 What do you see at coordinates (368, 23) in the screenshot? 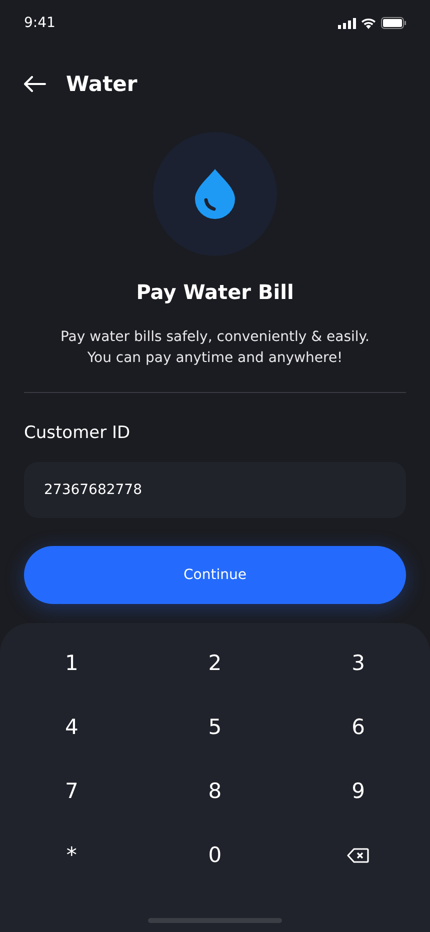
I see `wifi-icon` at bounding box center [368, 23].